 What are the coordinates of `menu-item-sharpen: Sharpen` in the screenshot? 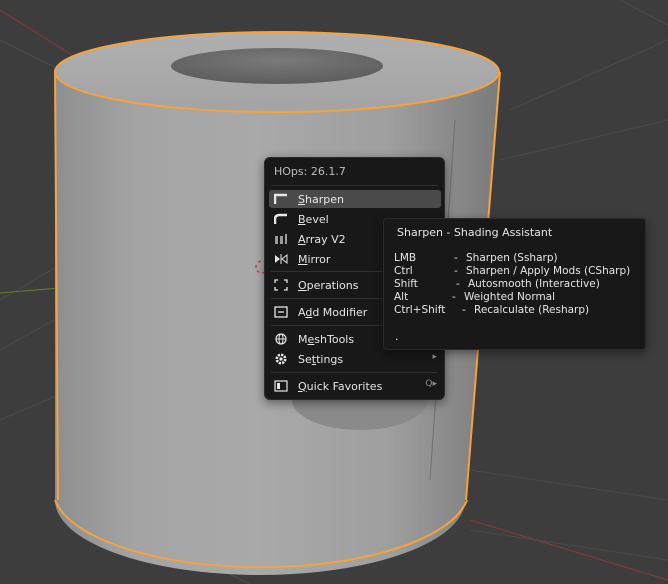 It's located at (355, 199).